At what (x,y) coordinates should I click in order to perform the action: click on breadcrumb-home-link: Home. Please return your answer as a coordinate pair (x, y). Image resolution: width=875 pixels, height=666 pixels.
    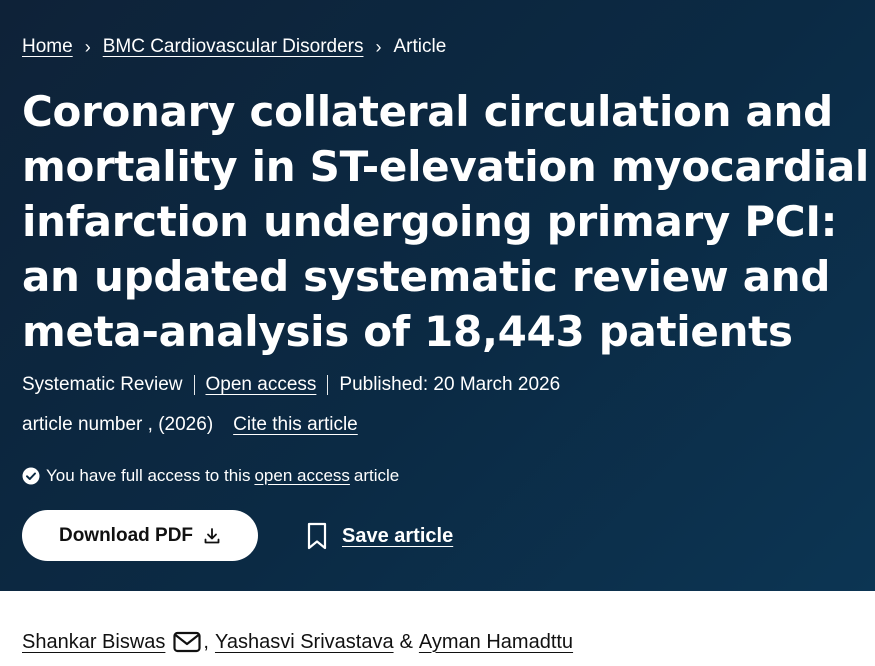
    Looking at the image, I should click on (47, 47).